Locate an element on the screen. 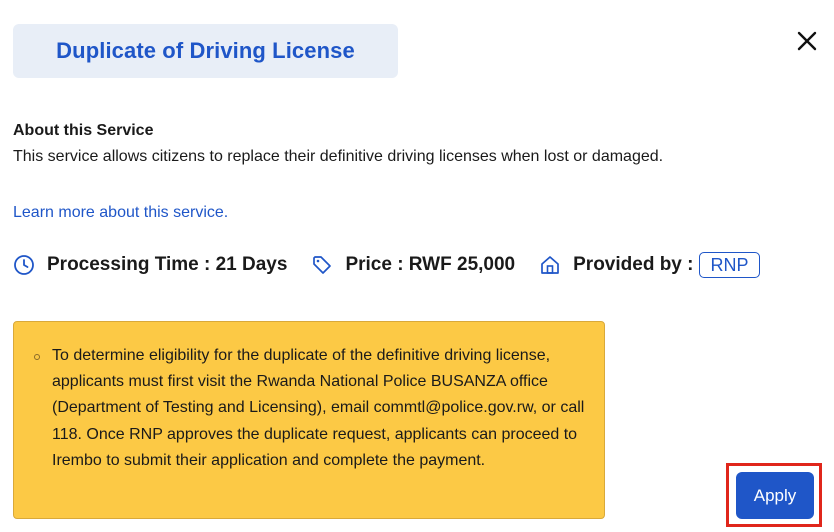 The image size is (834, 532). processing-time: Processing Time : 21 Days is located at coordinates (150, 265).